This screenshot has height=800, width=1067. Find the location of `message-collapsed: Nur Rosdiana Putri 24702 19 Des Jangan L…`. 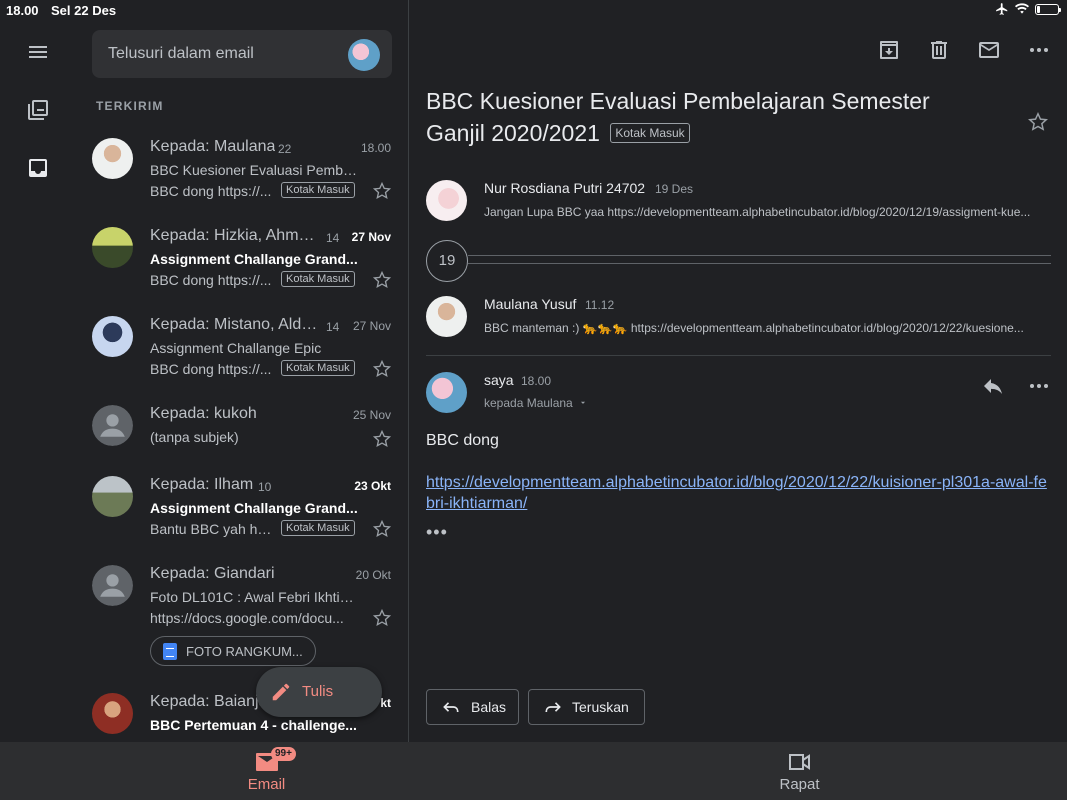

message-collapsed: Nur Rosdiana Putri 24702 19 Des Jangan L… is located at coordinates (738, 210).